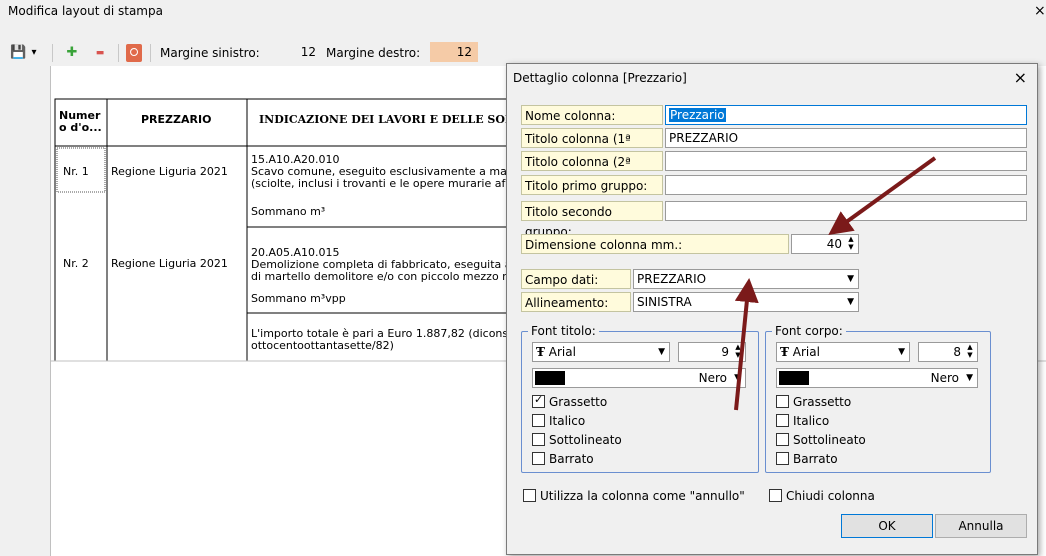  What do you see at coordinates (576, 279) in the screenshot?
I see `campo-dati-label: Campo dati:` at bounding box center [576, 279].